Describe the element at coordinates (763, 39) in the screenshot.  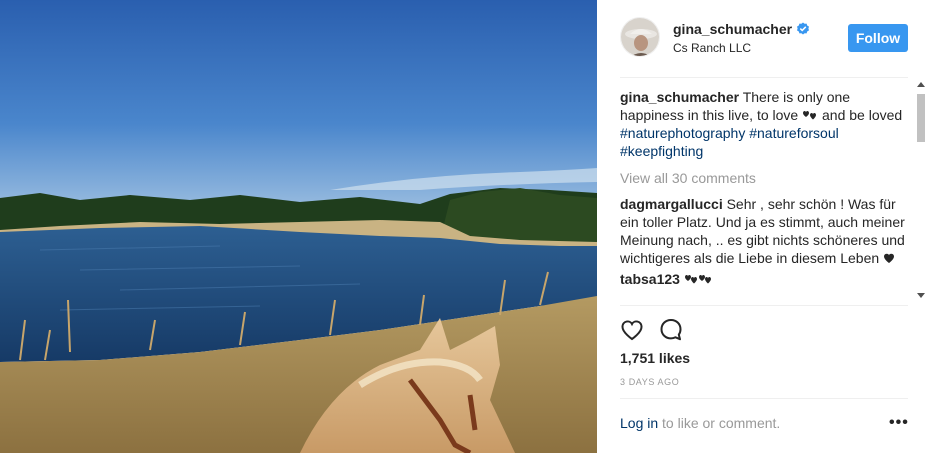
I see `post-header: gina_schumacher Cs Ranch LLC Follow` at that location.